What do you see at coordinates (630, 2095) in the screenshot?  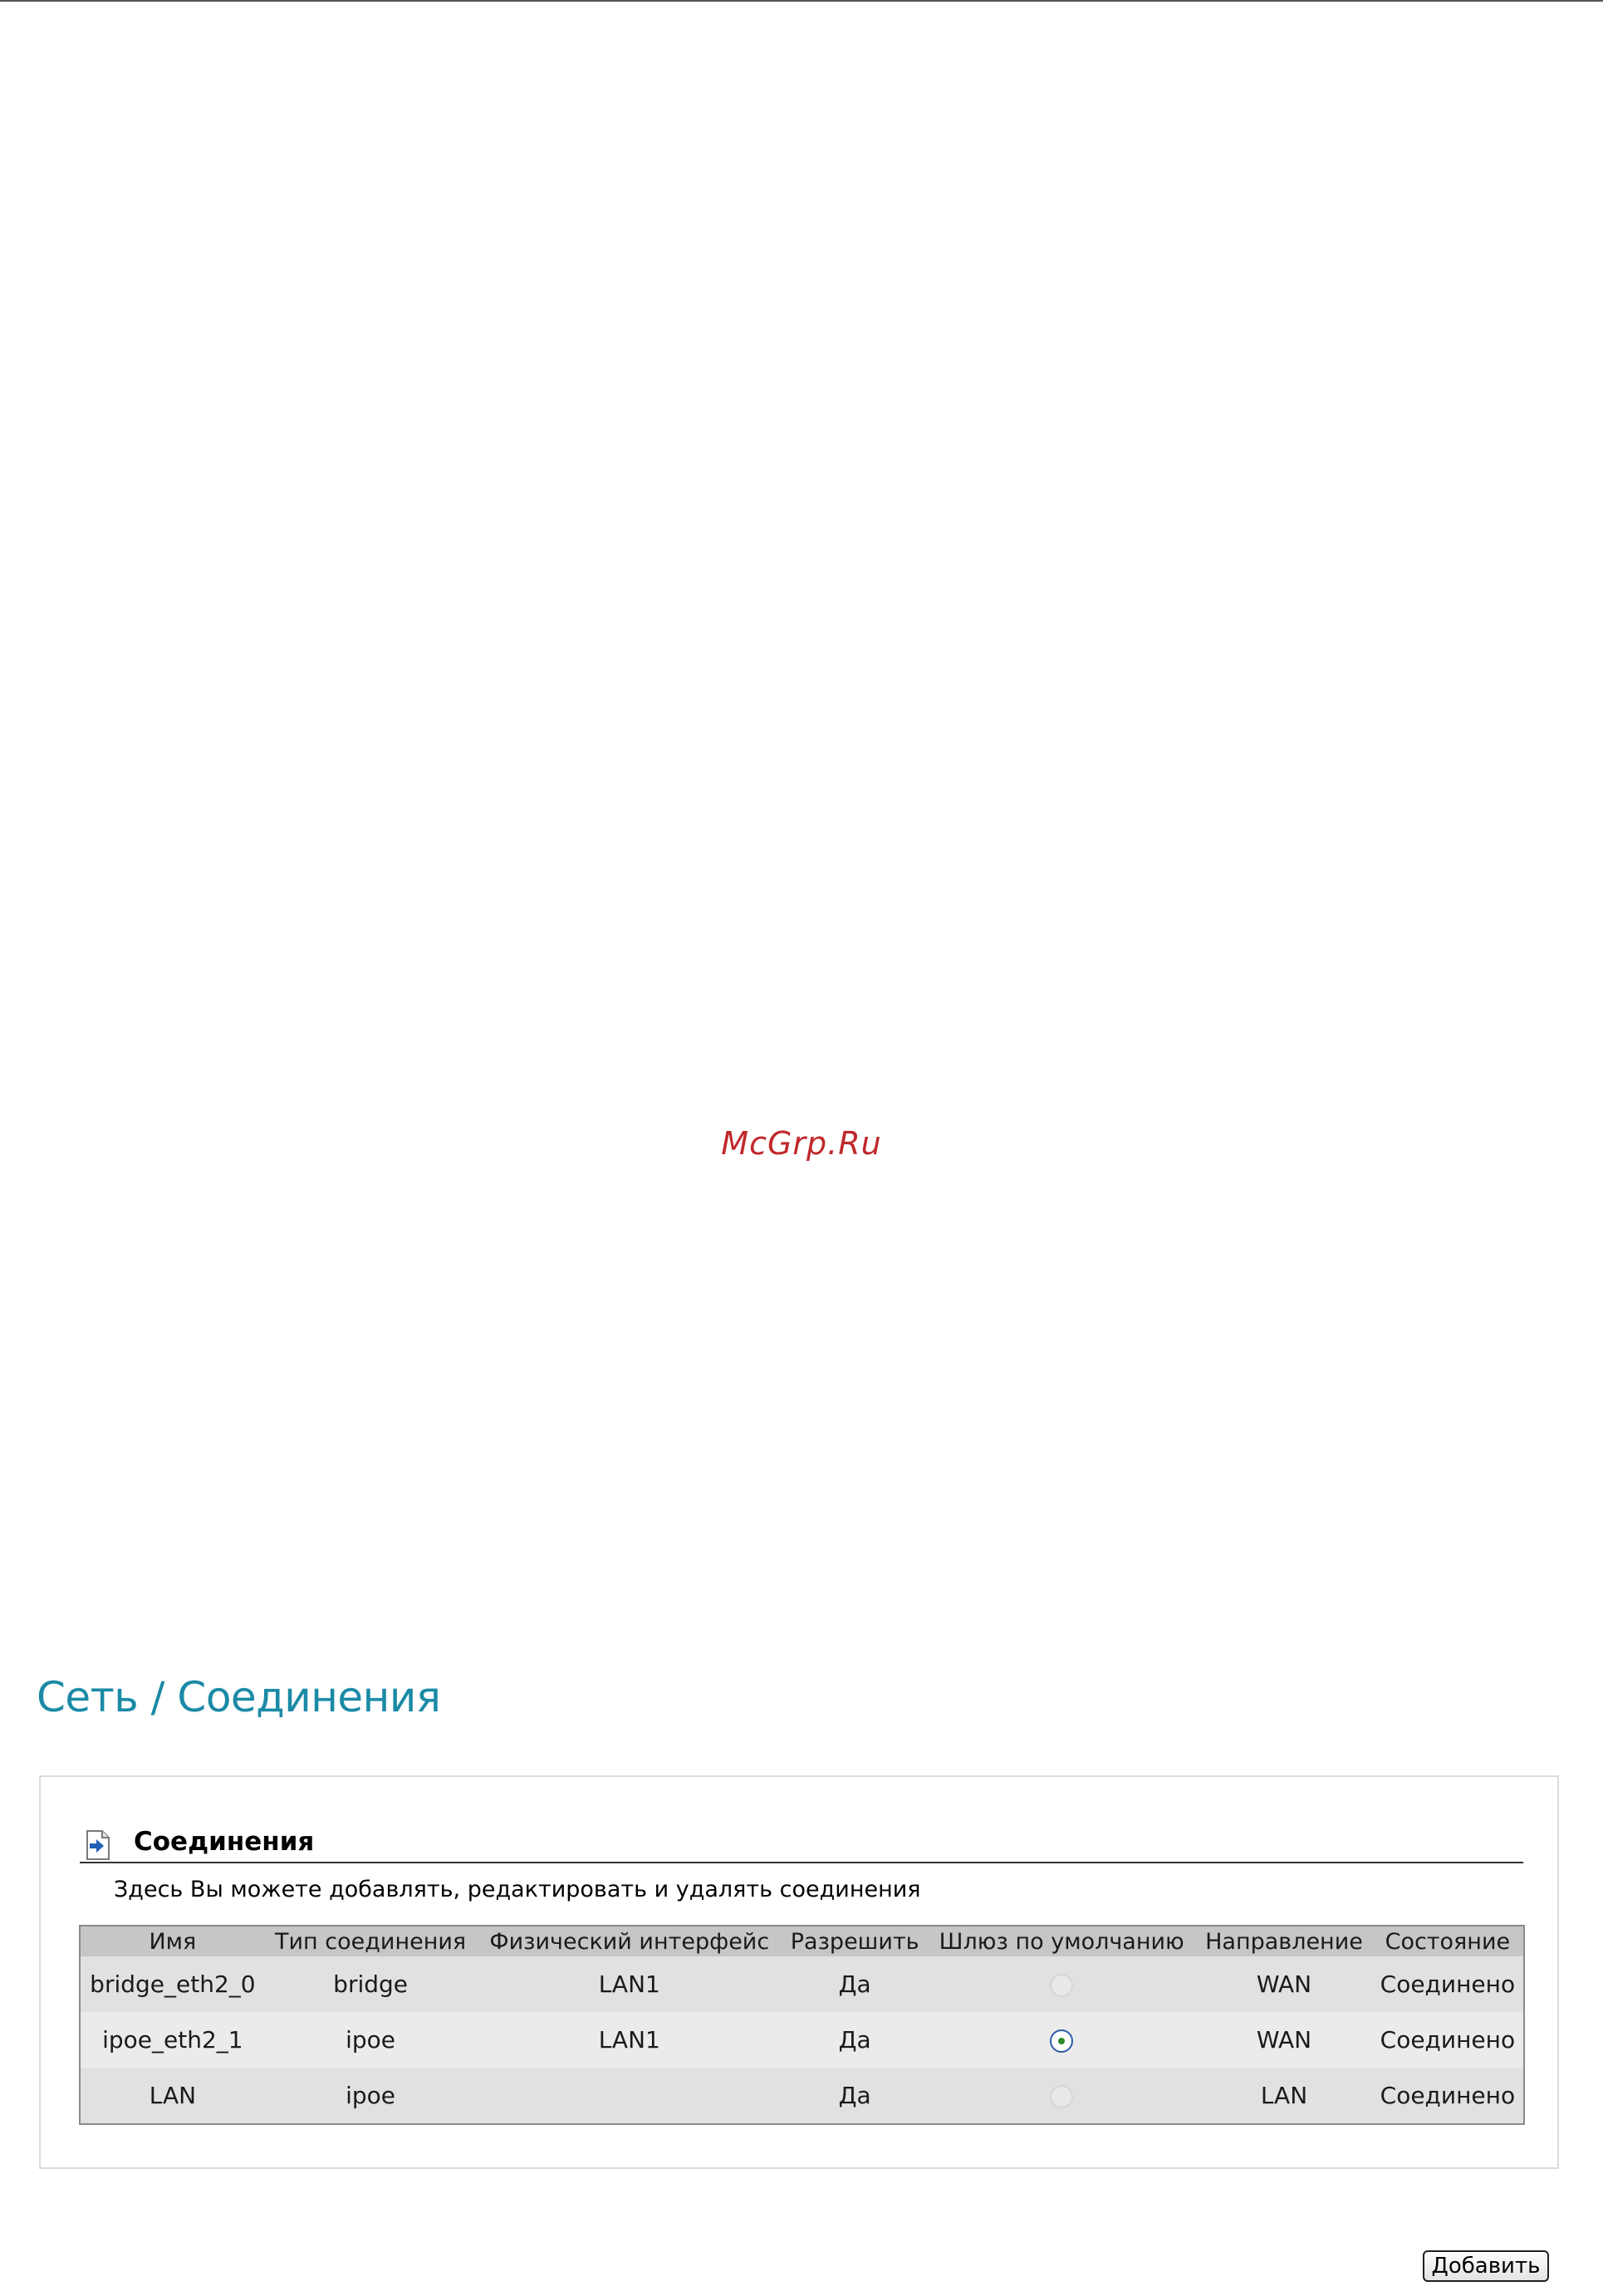 I see `cell-interface` at bounding box center [630, 2095].